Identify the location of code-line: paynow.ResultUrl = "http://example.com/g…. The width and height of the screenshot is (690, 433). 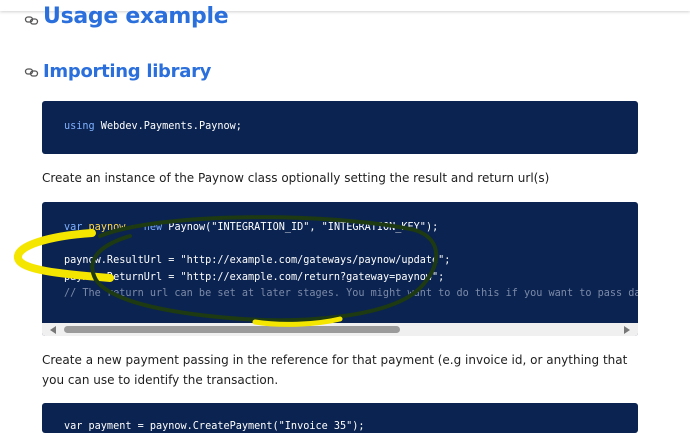
(257, 260).